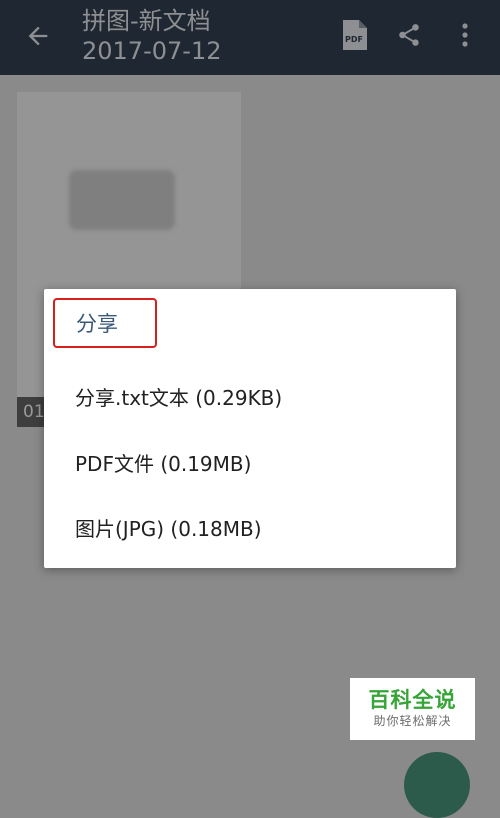  I want to click on document-date: 2017-07-12, so click(152, 51).